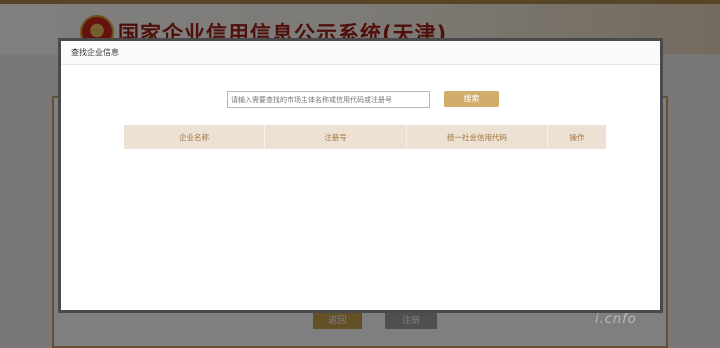  I want to click on results-table: 企业名称 注册号 统一社会信用代码 操作, so click(365, 137).